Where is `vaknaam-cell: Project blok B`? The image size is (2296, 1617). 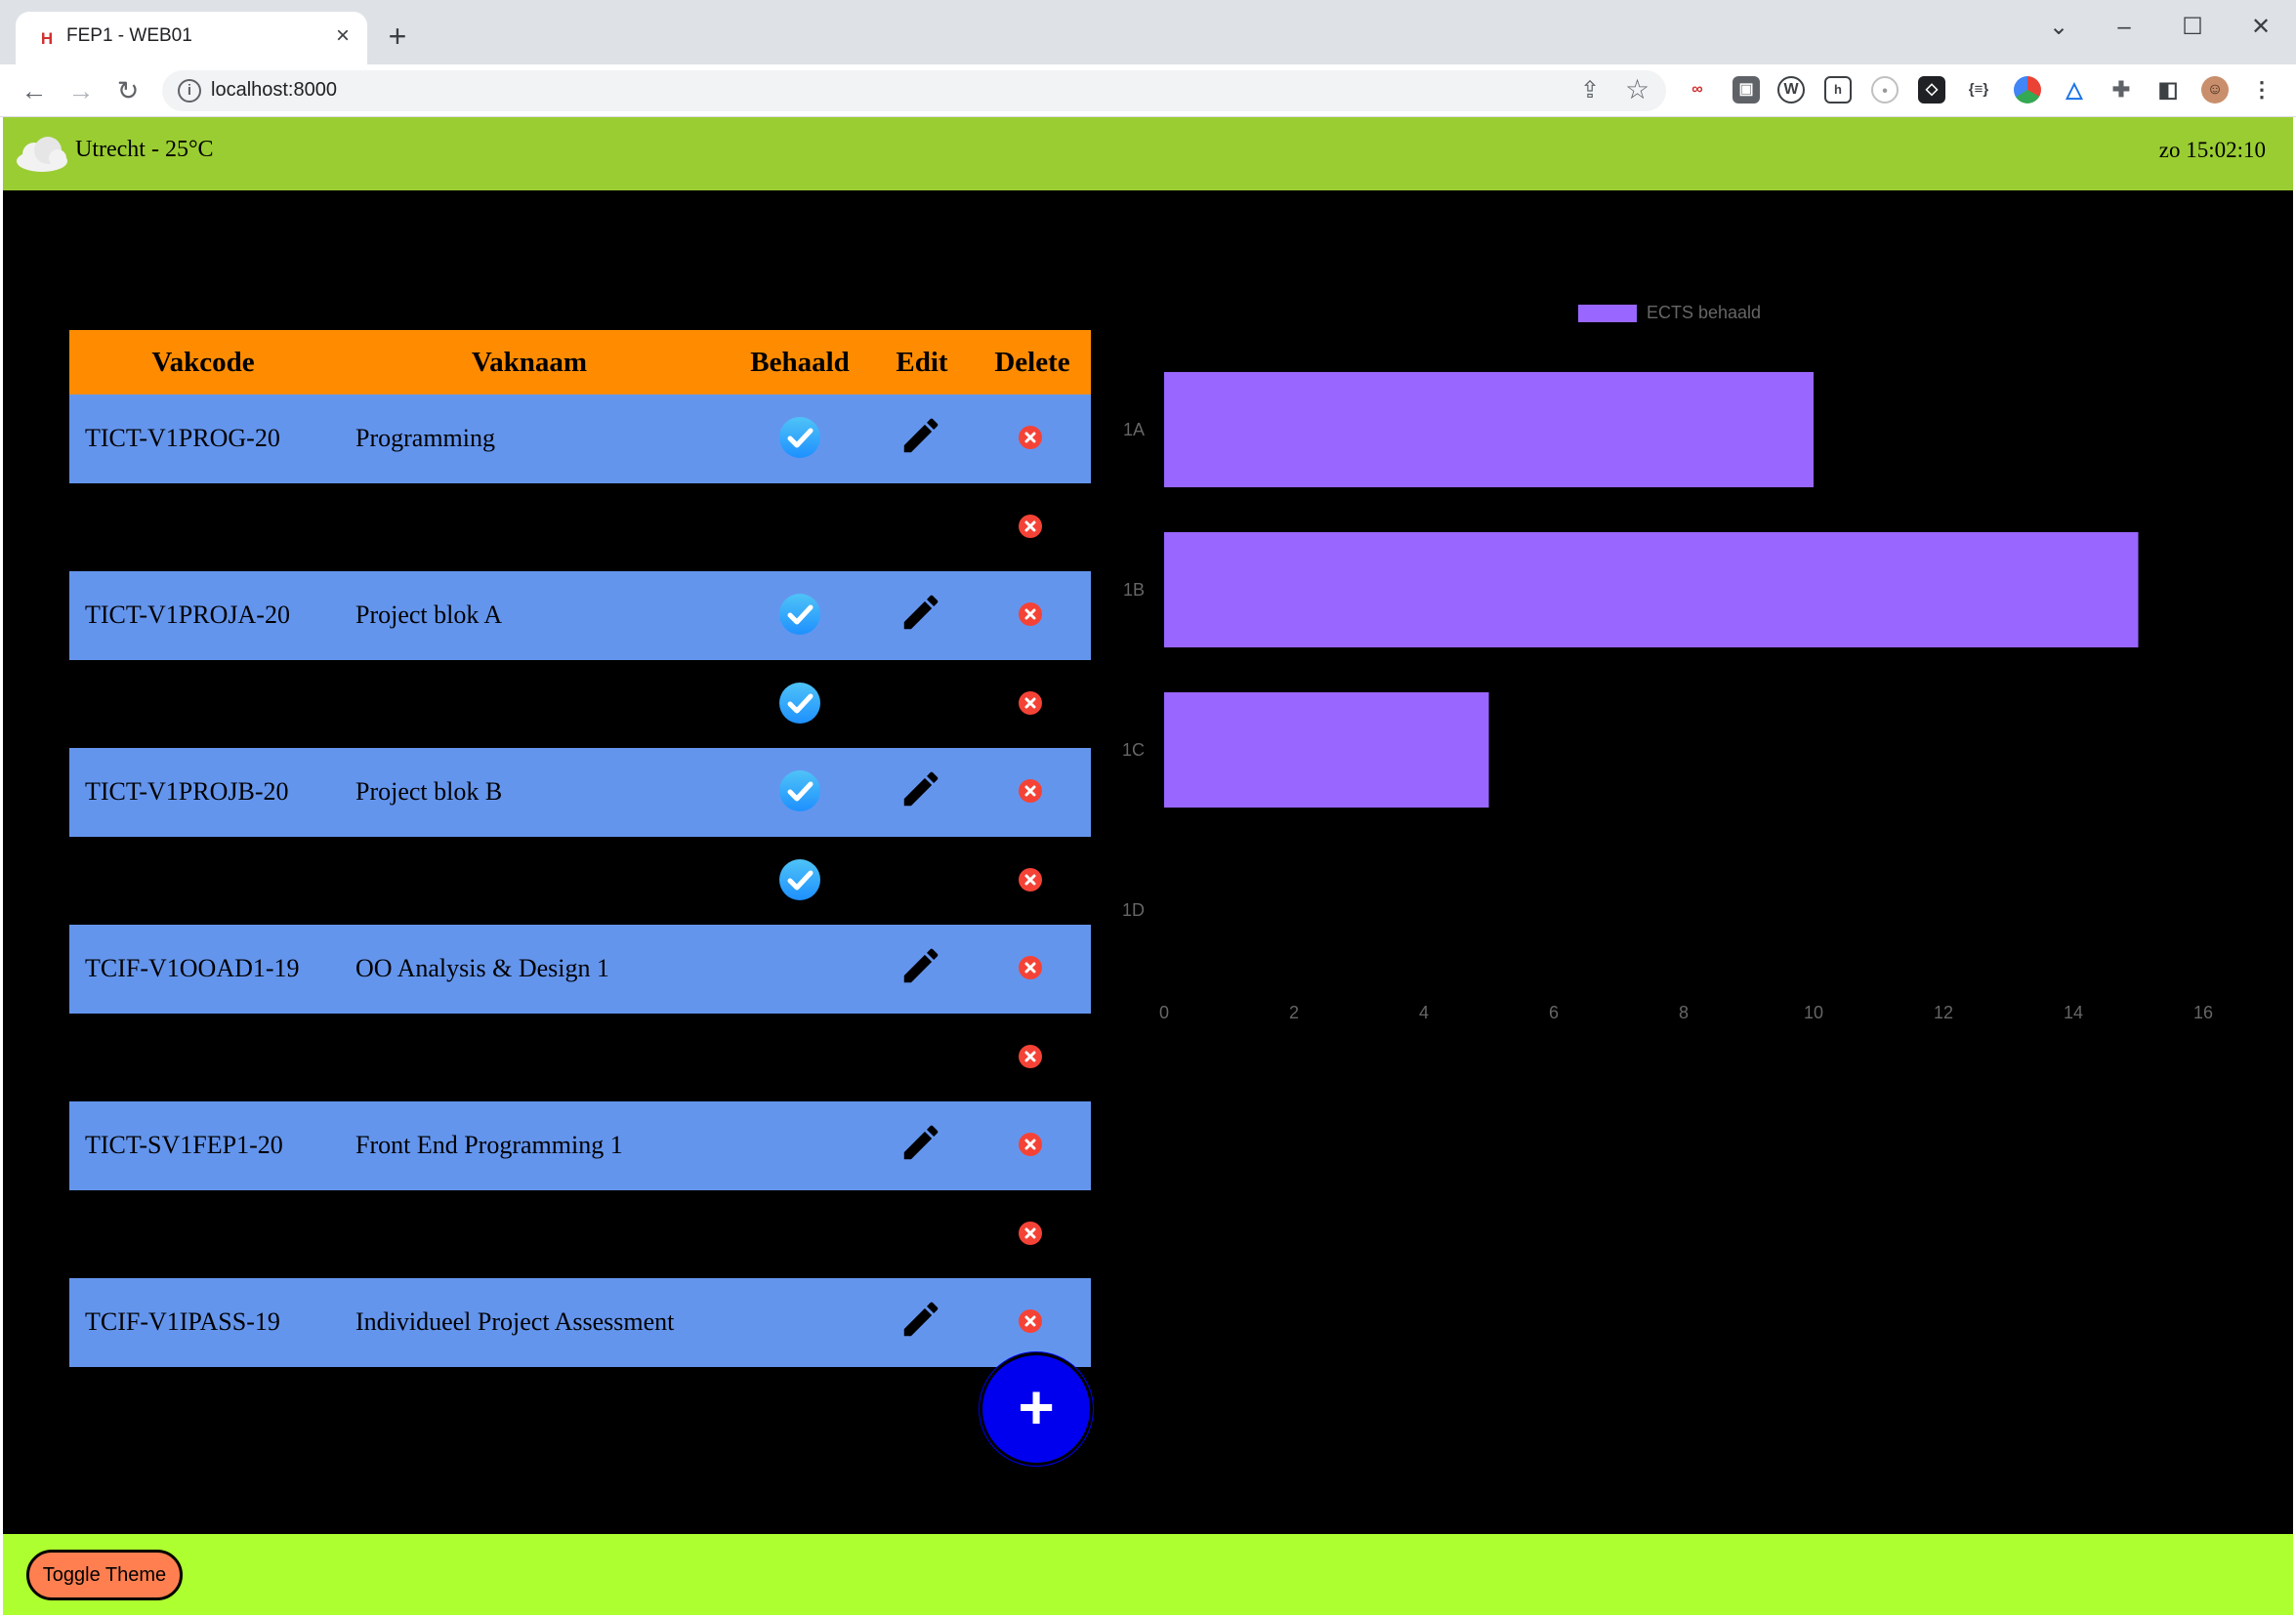
vaknaam-cell: Project blok B is located at coordinates (429, 792).